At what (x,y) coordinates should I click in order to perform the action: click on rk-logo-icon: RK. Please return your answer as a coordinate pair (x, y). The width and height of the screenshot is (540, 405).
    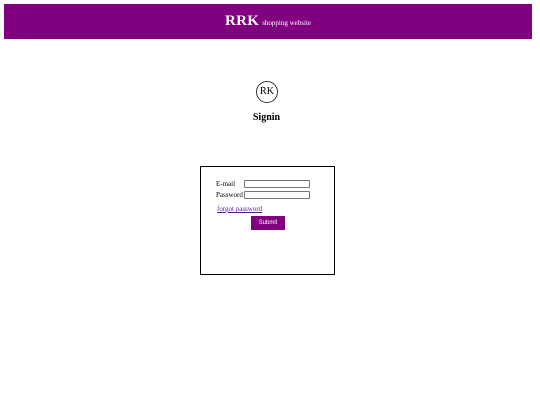
    Looking at the image, I should click on (267, 92).